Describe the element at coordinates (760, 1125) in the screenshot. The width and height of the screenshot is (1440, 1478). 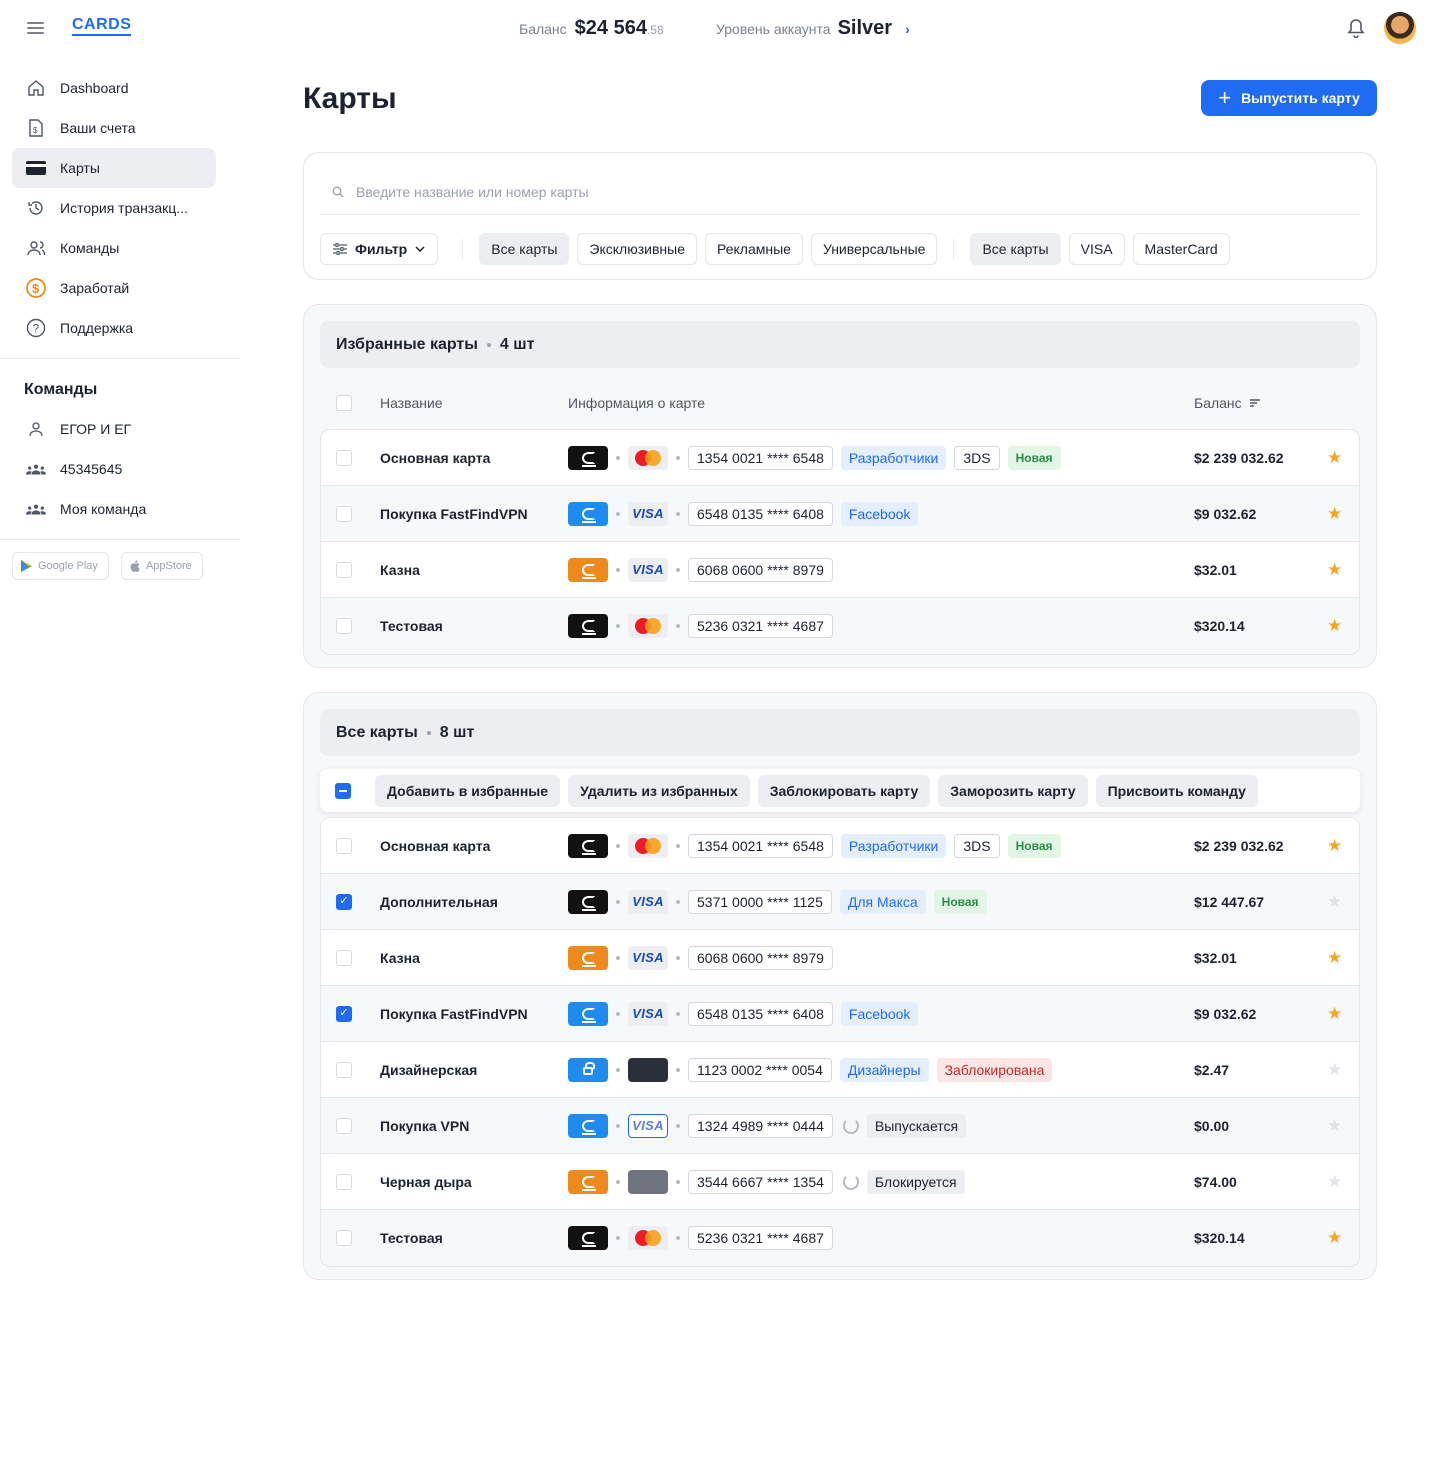
I see `card-number: 1324 4989 **** 0444` at that location.